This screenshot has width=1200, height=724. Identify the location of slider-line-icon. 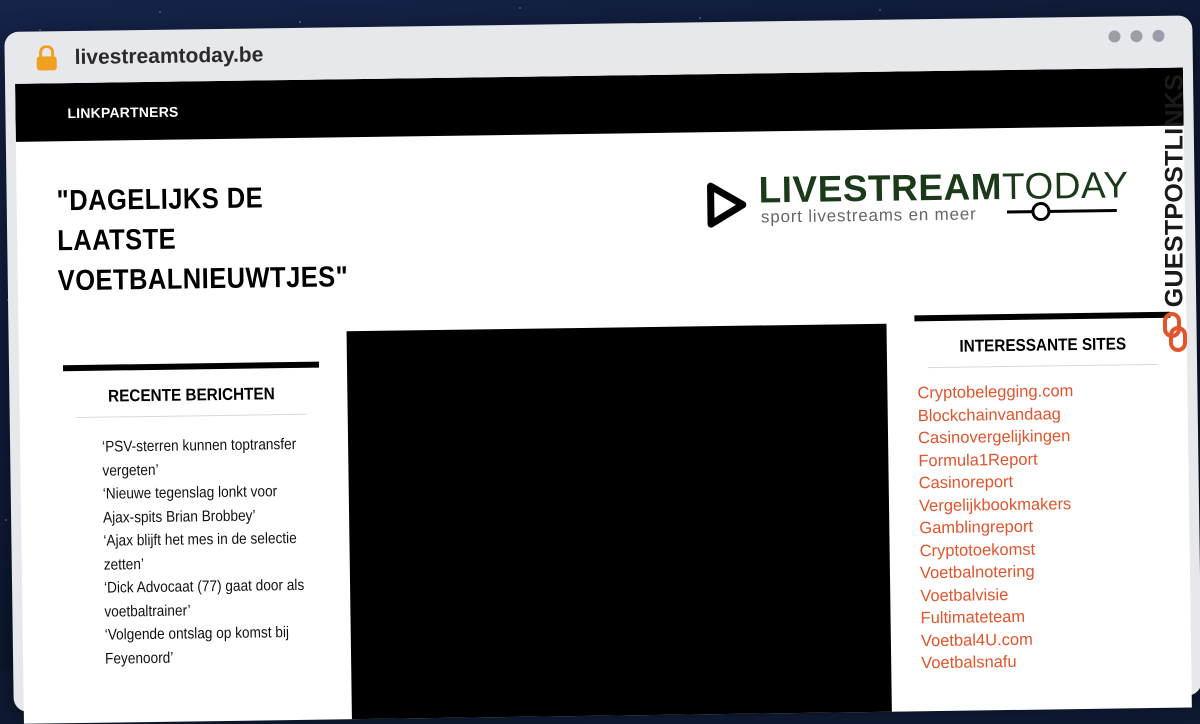
(1061, 212).